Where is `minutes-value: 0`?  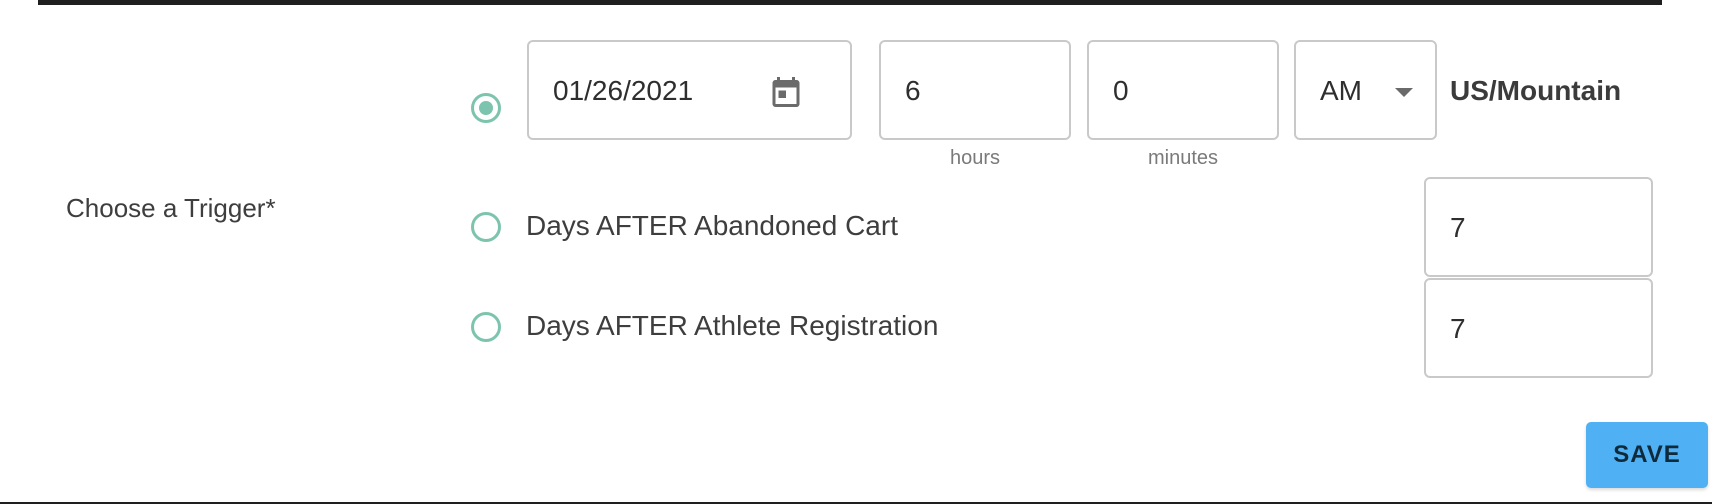 minutes-value: 0 is located at coordinates (1121, 90).